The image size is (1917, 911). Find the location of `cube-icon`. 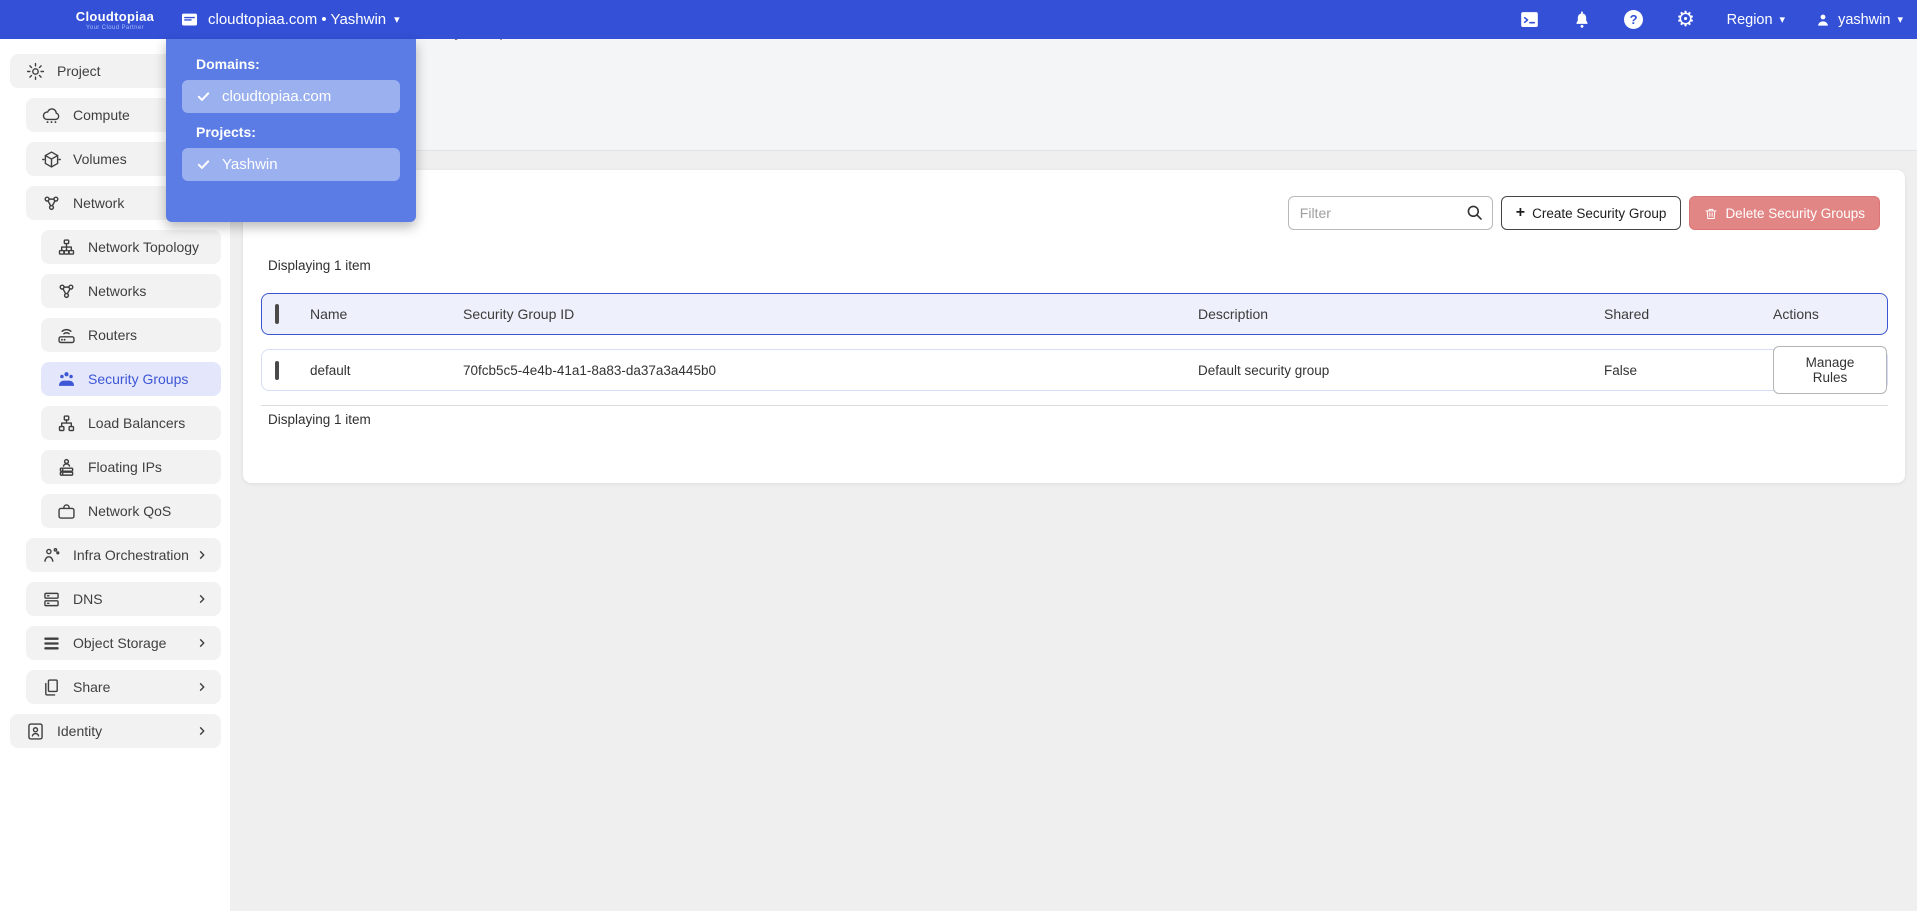

cube-icon is located at coordinates (51, 159).